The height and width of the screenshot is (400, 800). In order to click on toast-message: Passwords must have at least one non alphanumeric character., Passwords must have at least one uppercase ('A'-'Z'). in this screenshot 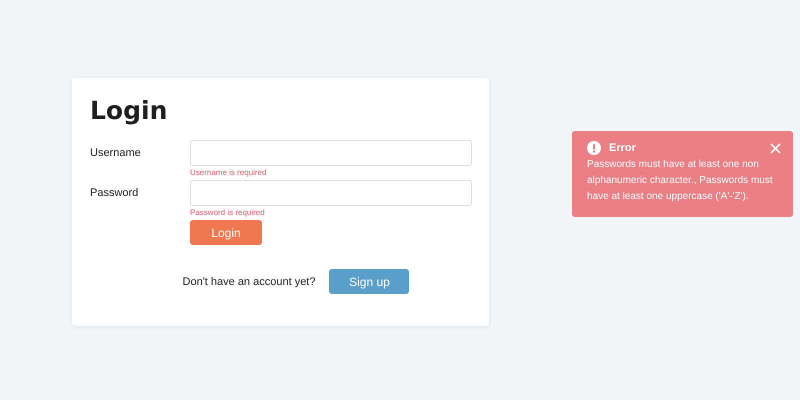, I will do `click(680, 181)`.